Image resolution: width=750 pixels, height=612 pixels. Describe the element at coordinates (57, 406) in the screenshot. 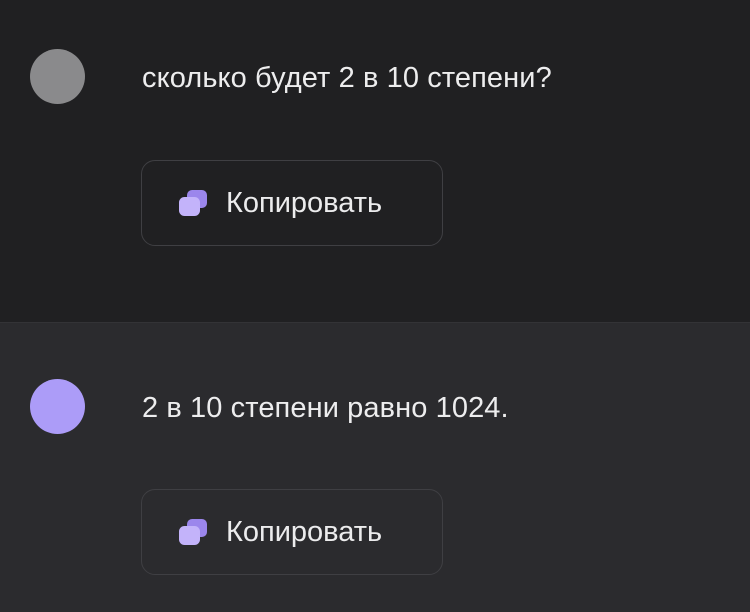

I see `assistant-avatar` at that location.